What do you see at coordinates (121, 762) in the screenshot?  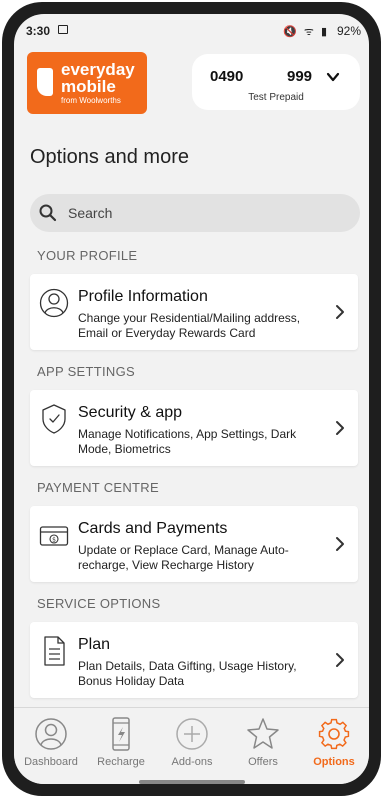 I see `nav-label: Recharge` at bounding box center [121, 762].